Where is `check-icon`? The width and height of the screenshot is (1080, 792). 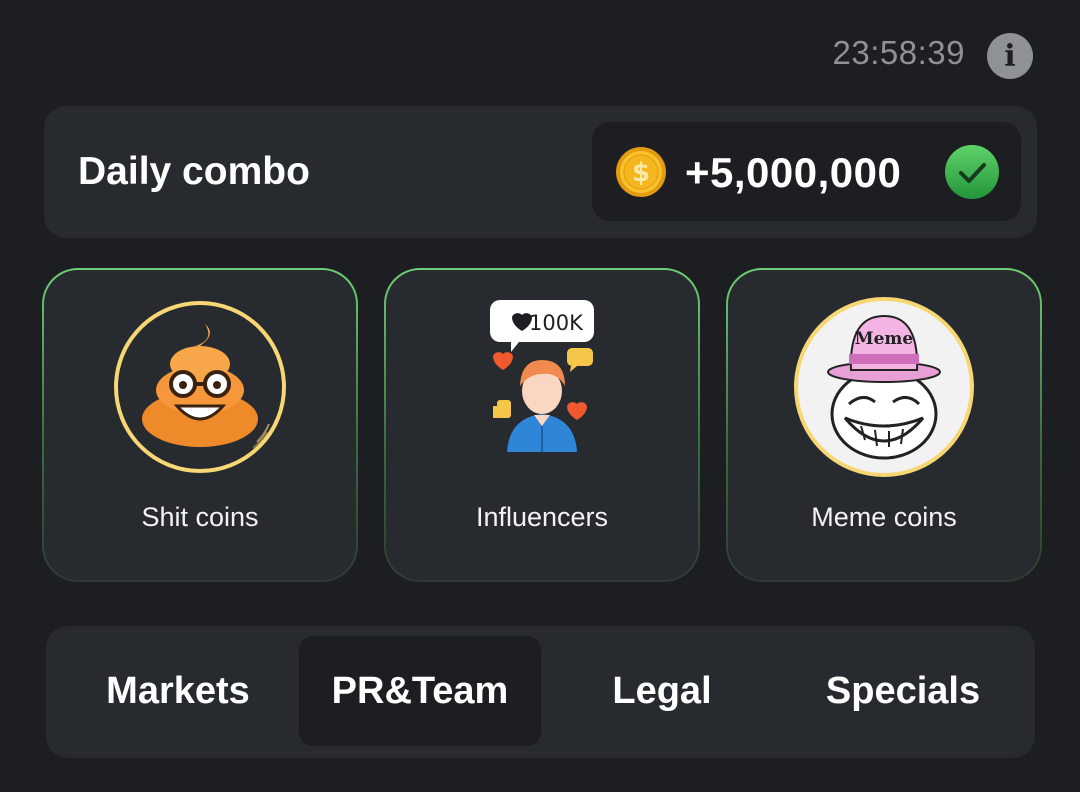 check-icon is located at coordinates (972, 172).